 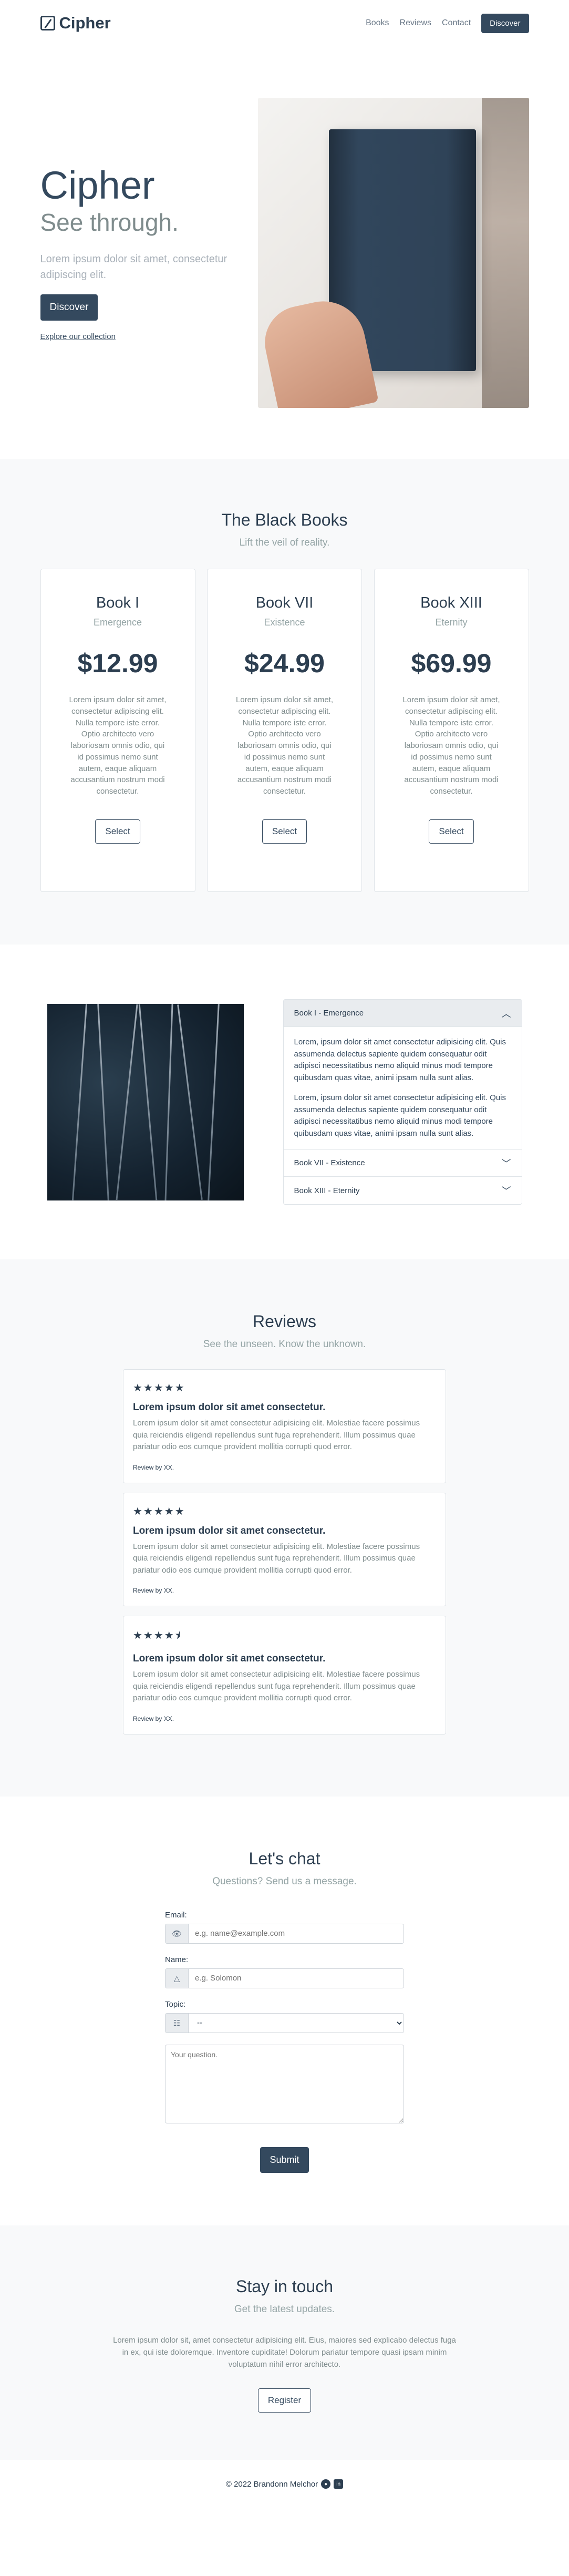 I want to click on newsletter-subtitle: Get the latest updates., so click(x=284, y=2309).